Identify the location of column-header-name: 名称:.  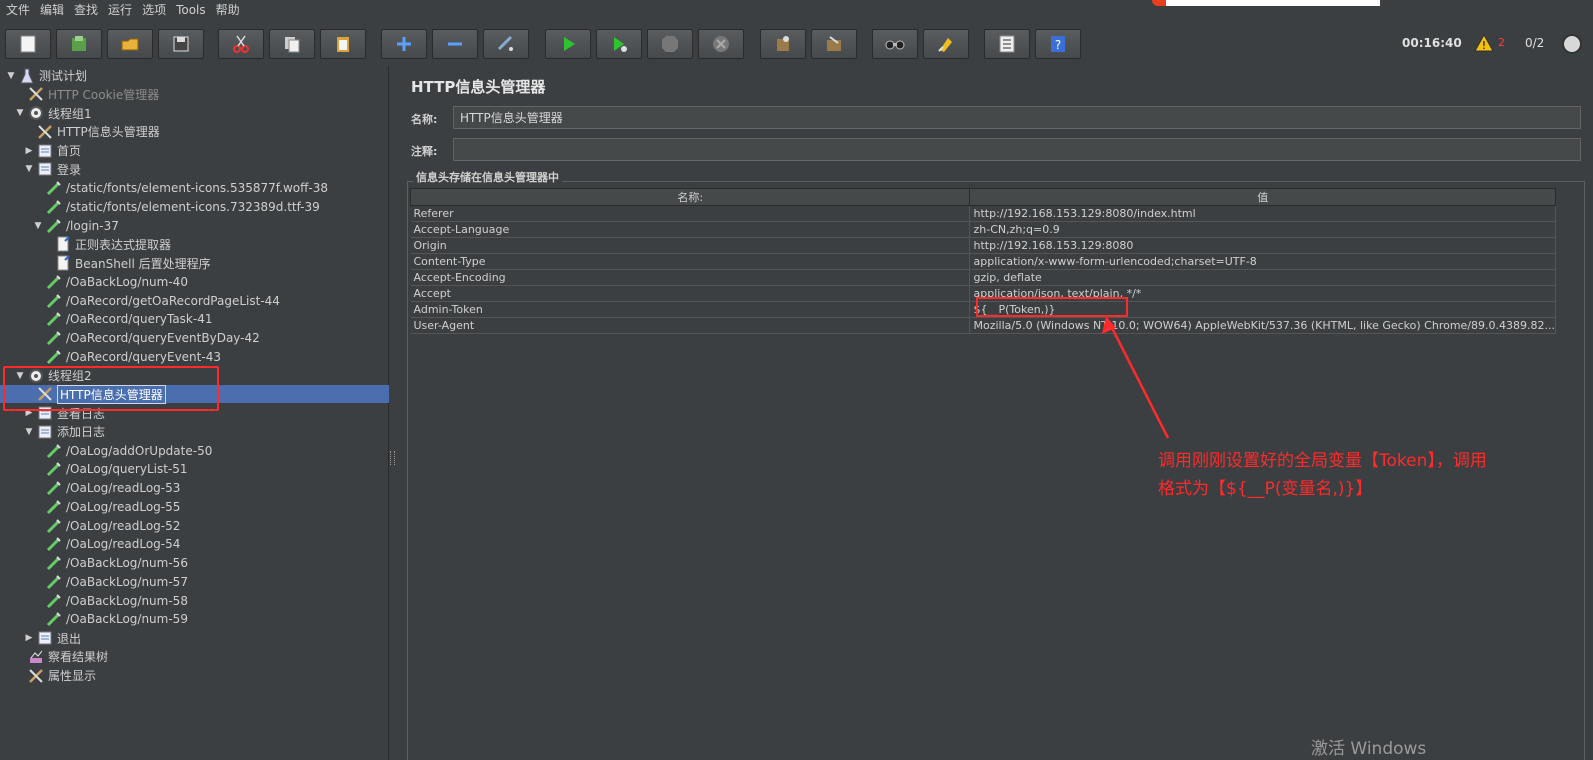
(690, 197).